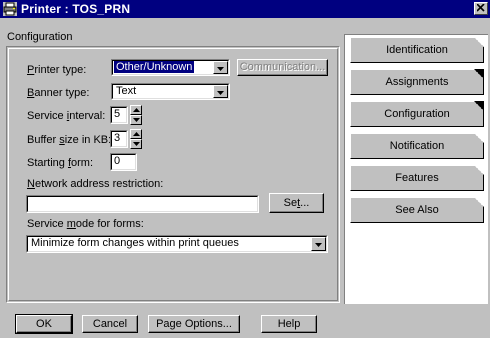 This screenshot has height=338, width=490. What do you see at coordinates (289, 324) in the screenshot?
I see `help-button: Help` at bounding box center [289, 324].